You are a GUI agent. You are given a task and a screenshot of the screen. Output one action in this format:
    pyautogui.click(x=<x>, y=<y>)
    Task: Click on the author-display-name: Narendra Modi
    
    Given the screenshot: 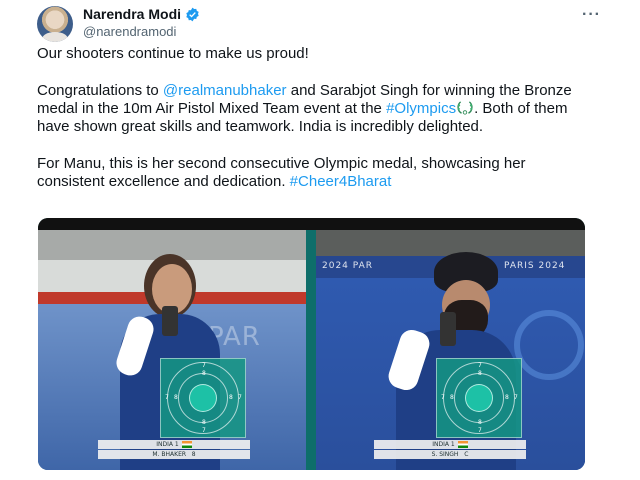 What is the action you would take?
    pyautogui.click(x=132, y=14)
    